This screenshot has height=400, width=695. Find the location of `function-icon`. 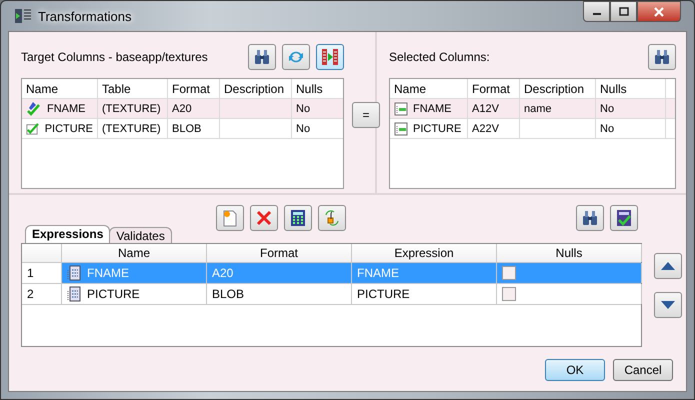

function-icon is located at coordinates (332, 218).